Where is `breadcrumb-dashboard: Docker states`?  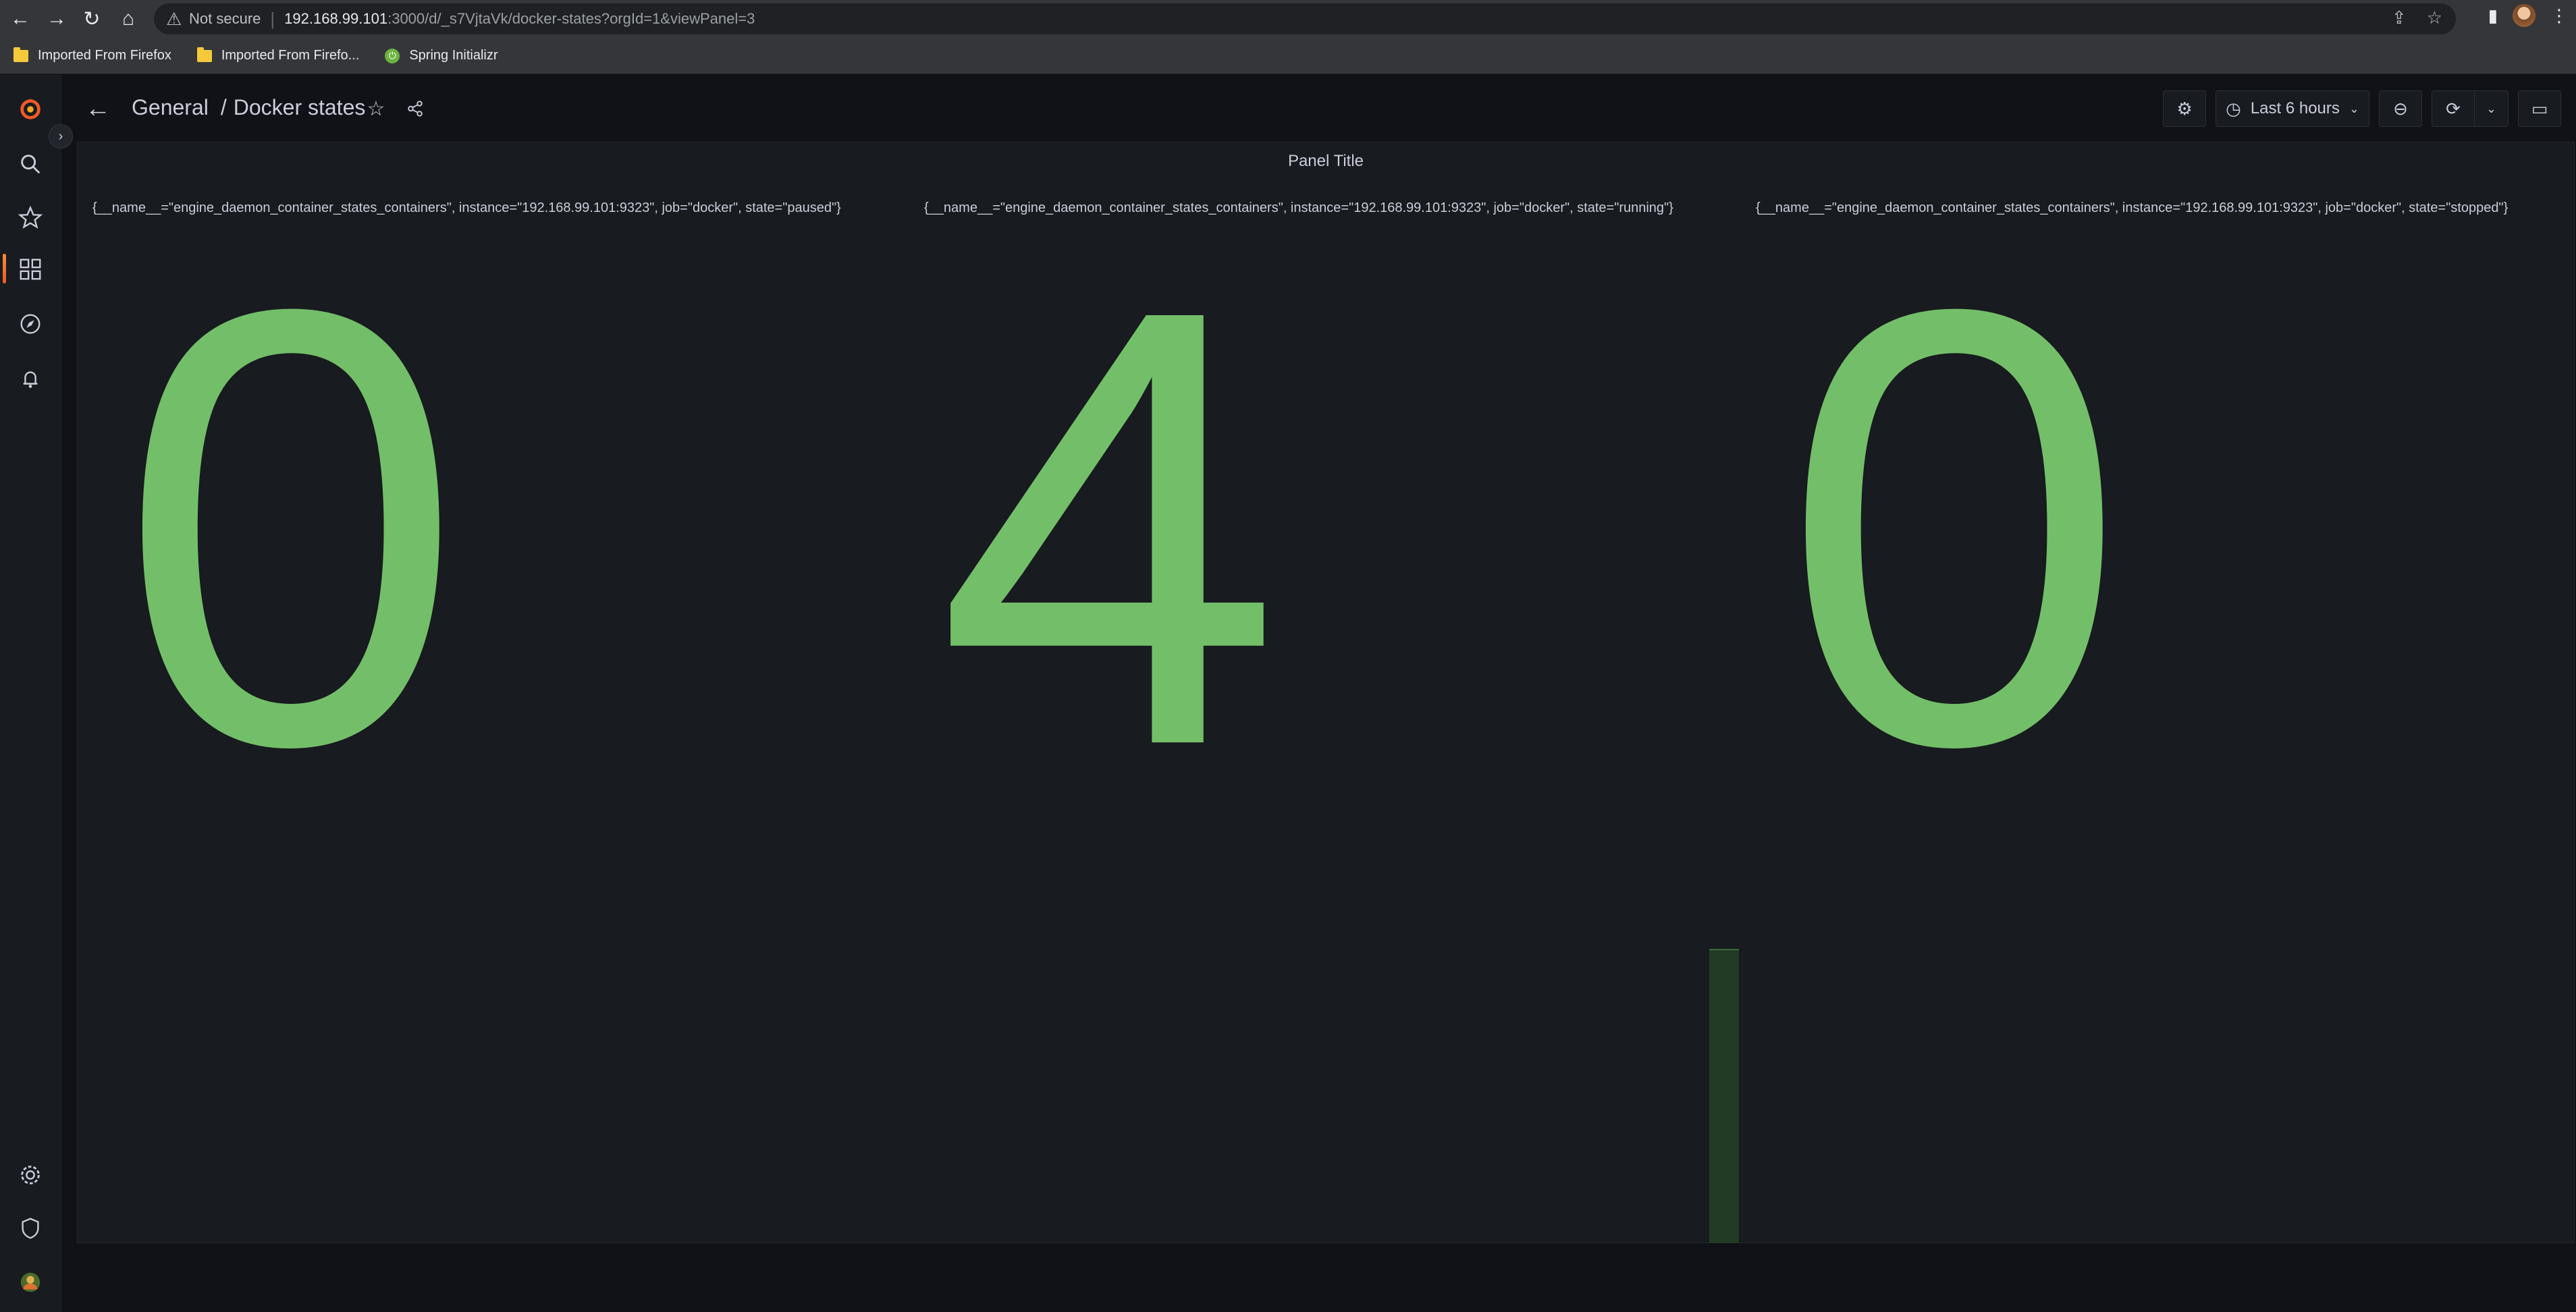 breadcrumb-dashboard: Docker states is located at coordinates (300, 107).